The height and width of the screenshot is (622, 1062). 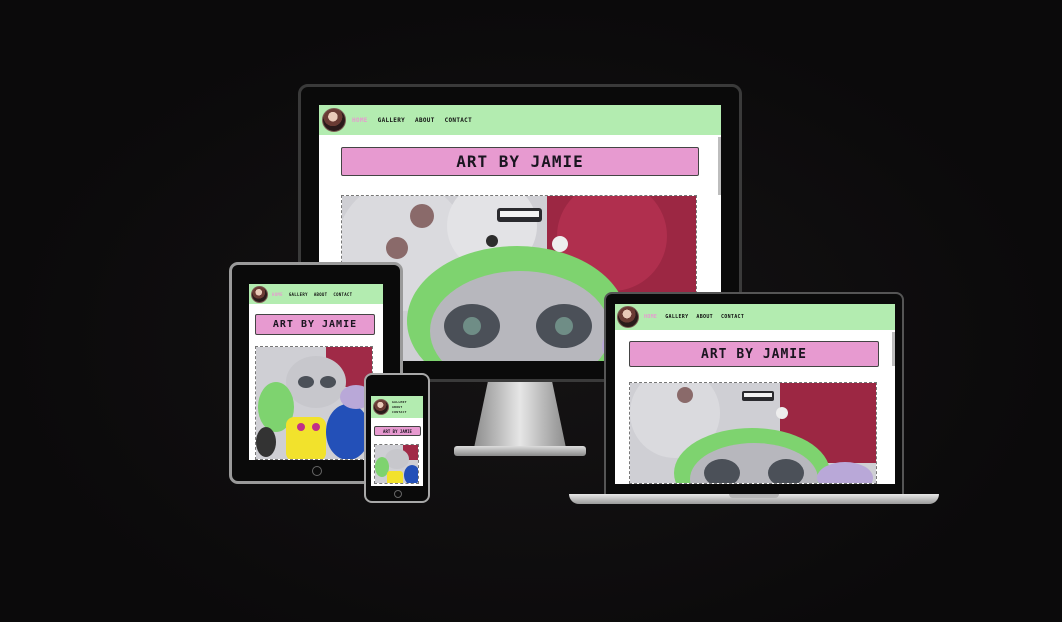 What do you see at coordinates (719, 166) in the screenshot?
I see `desktop-scrollbar` at bounding box center [719, 166].